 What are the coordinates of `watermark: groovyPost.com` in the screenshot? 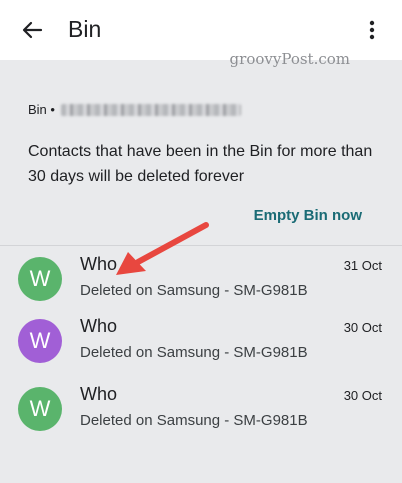 It's located at (289, 59).